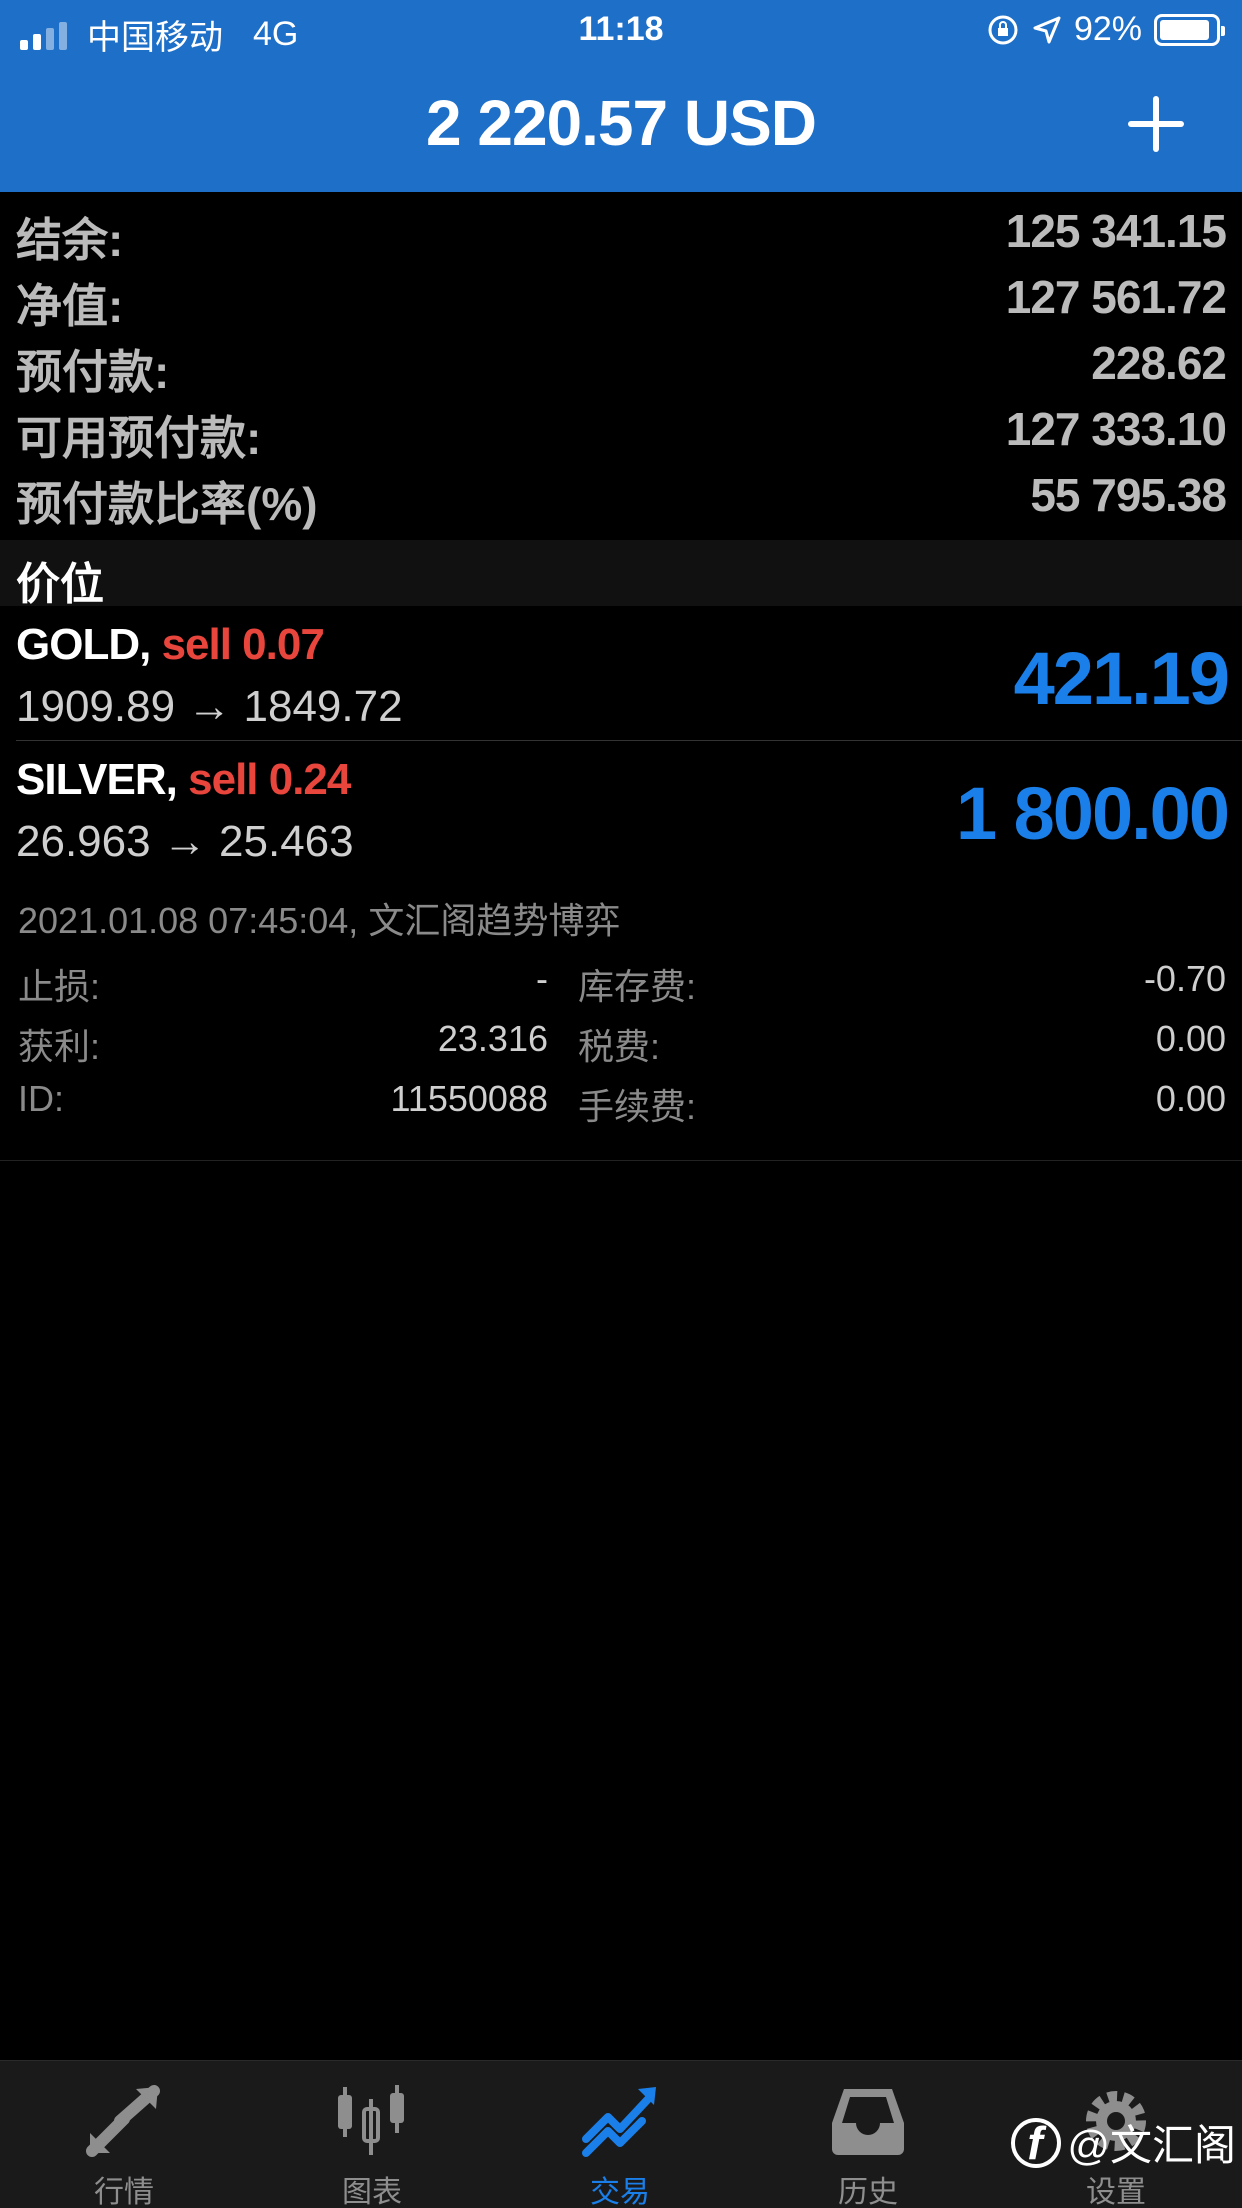  What do you see at coordinates (269, 779) in the screenshot?
I see `position-side: sell 0.24` at bounding box center [269, 779].